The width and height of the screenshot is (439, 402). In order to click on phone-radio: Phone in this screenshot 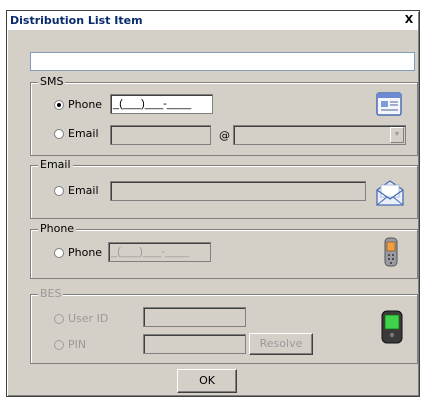, I will do `click(78, 253)`.